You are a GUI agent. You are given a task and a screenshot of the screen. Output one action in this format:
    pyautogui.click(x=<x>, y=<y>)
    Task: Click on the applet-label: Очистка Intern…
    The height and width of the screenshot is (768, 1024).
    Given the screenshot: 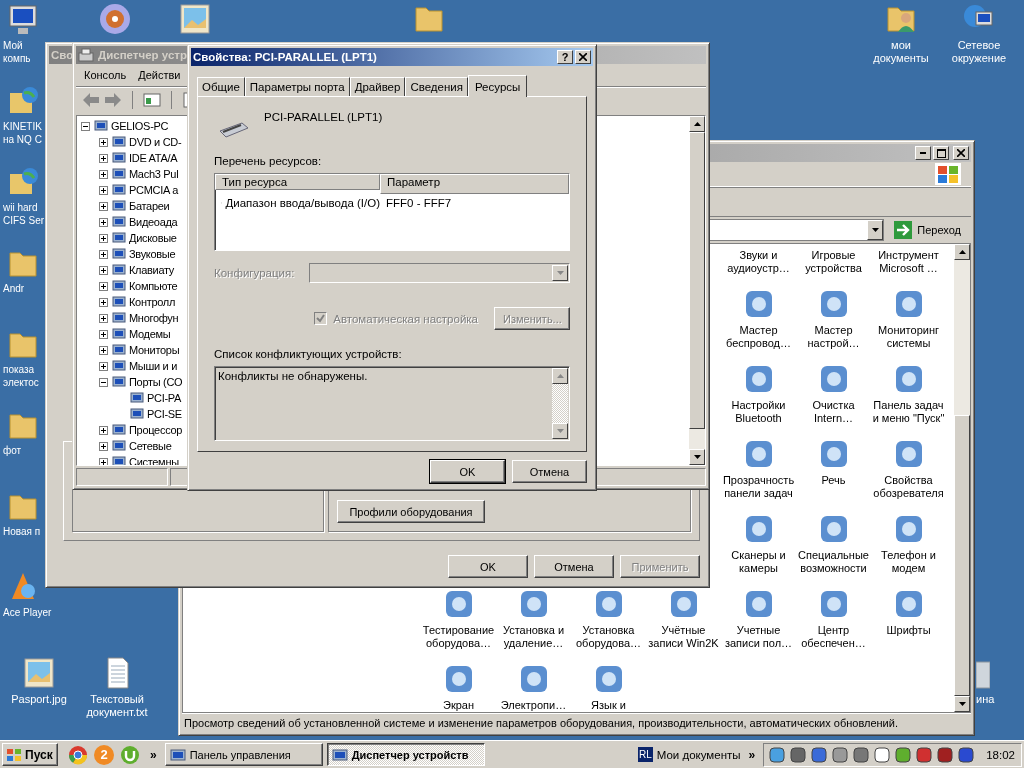 What is the action you would take?
    pyautogui.click(x=833, y=412)
    